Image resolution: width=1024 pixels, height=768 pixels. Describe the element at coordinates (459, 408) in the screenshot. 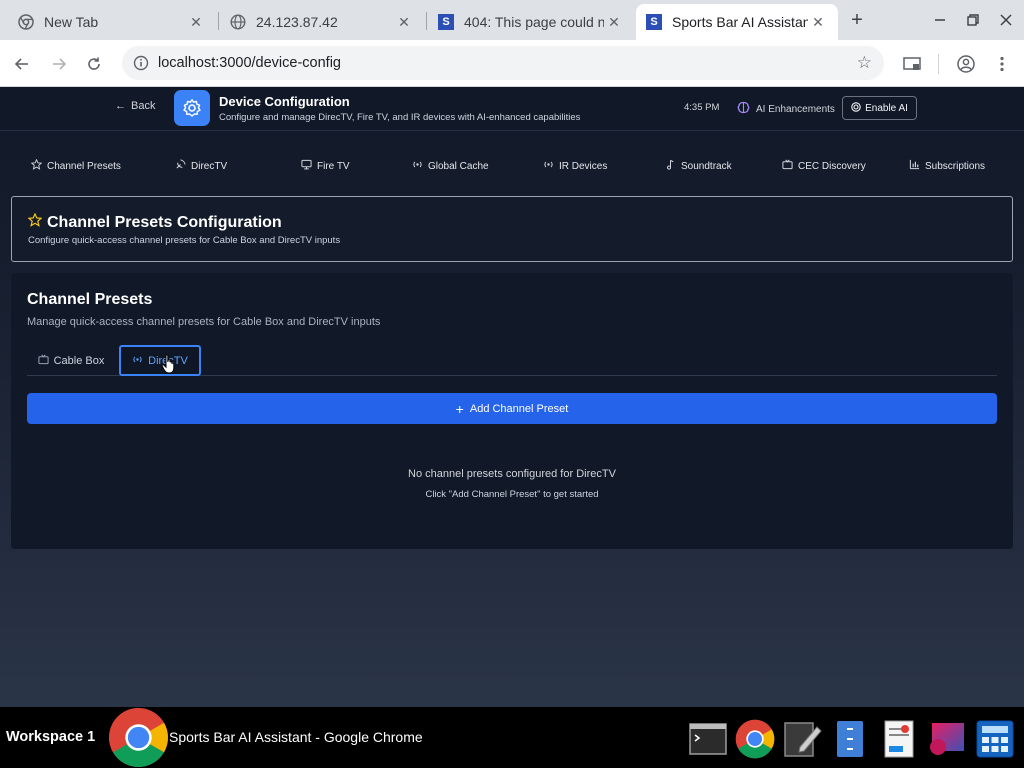

I see `plus-icon: +` at that location.